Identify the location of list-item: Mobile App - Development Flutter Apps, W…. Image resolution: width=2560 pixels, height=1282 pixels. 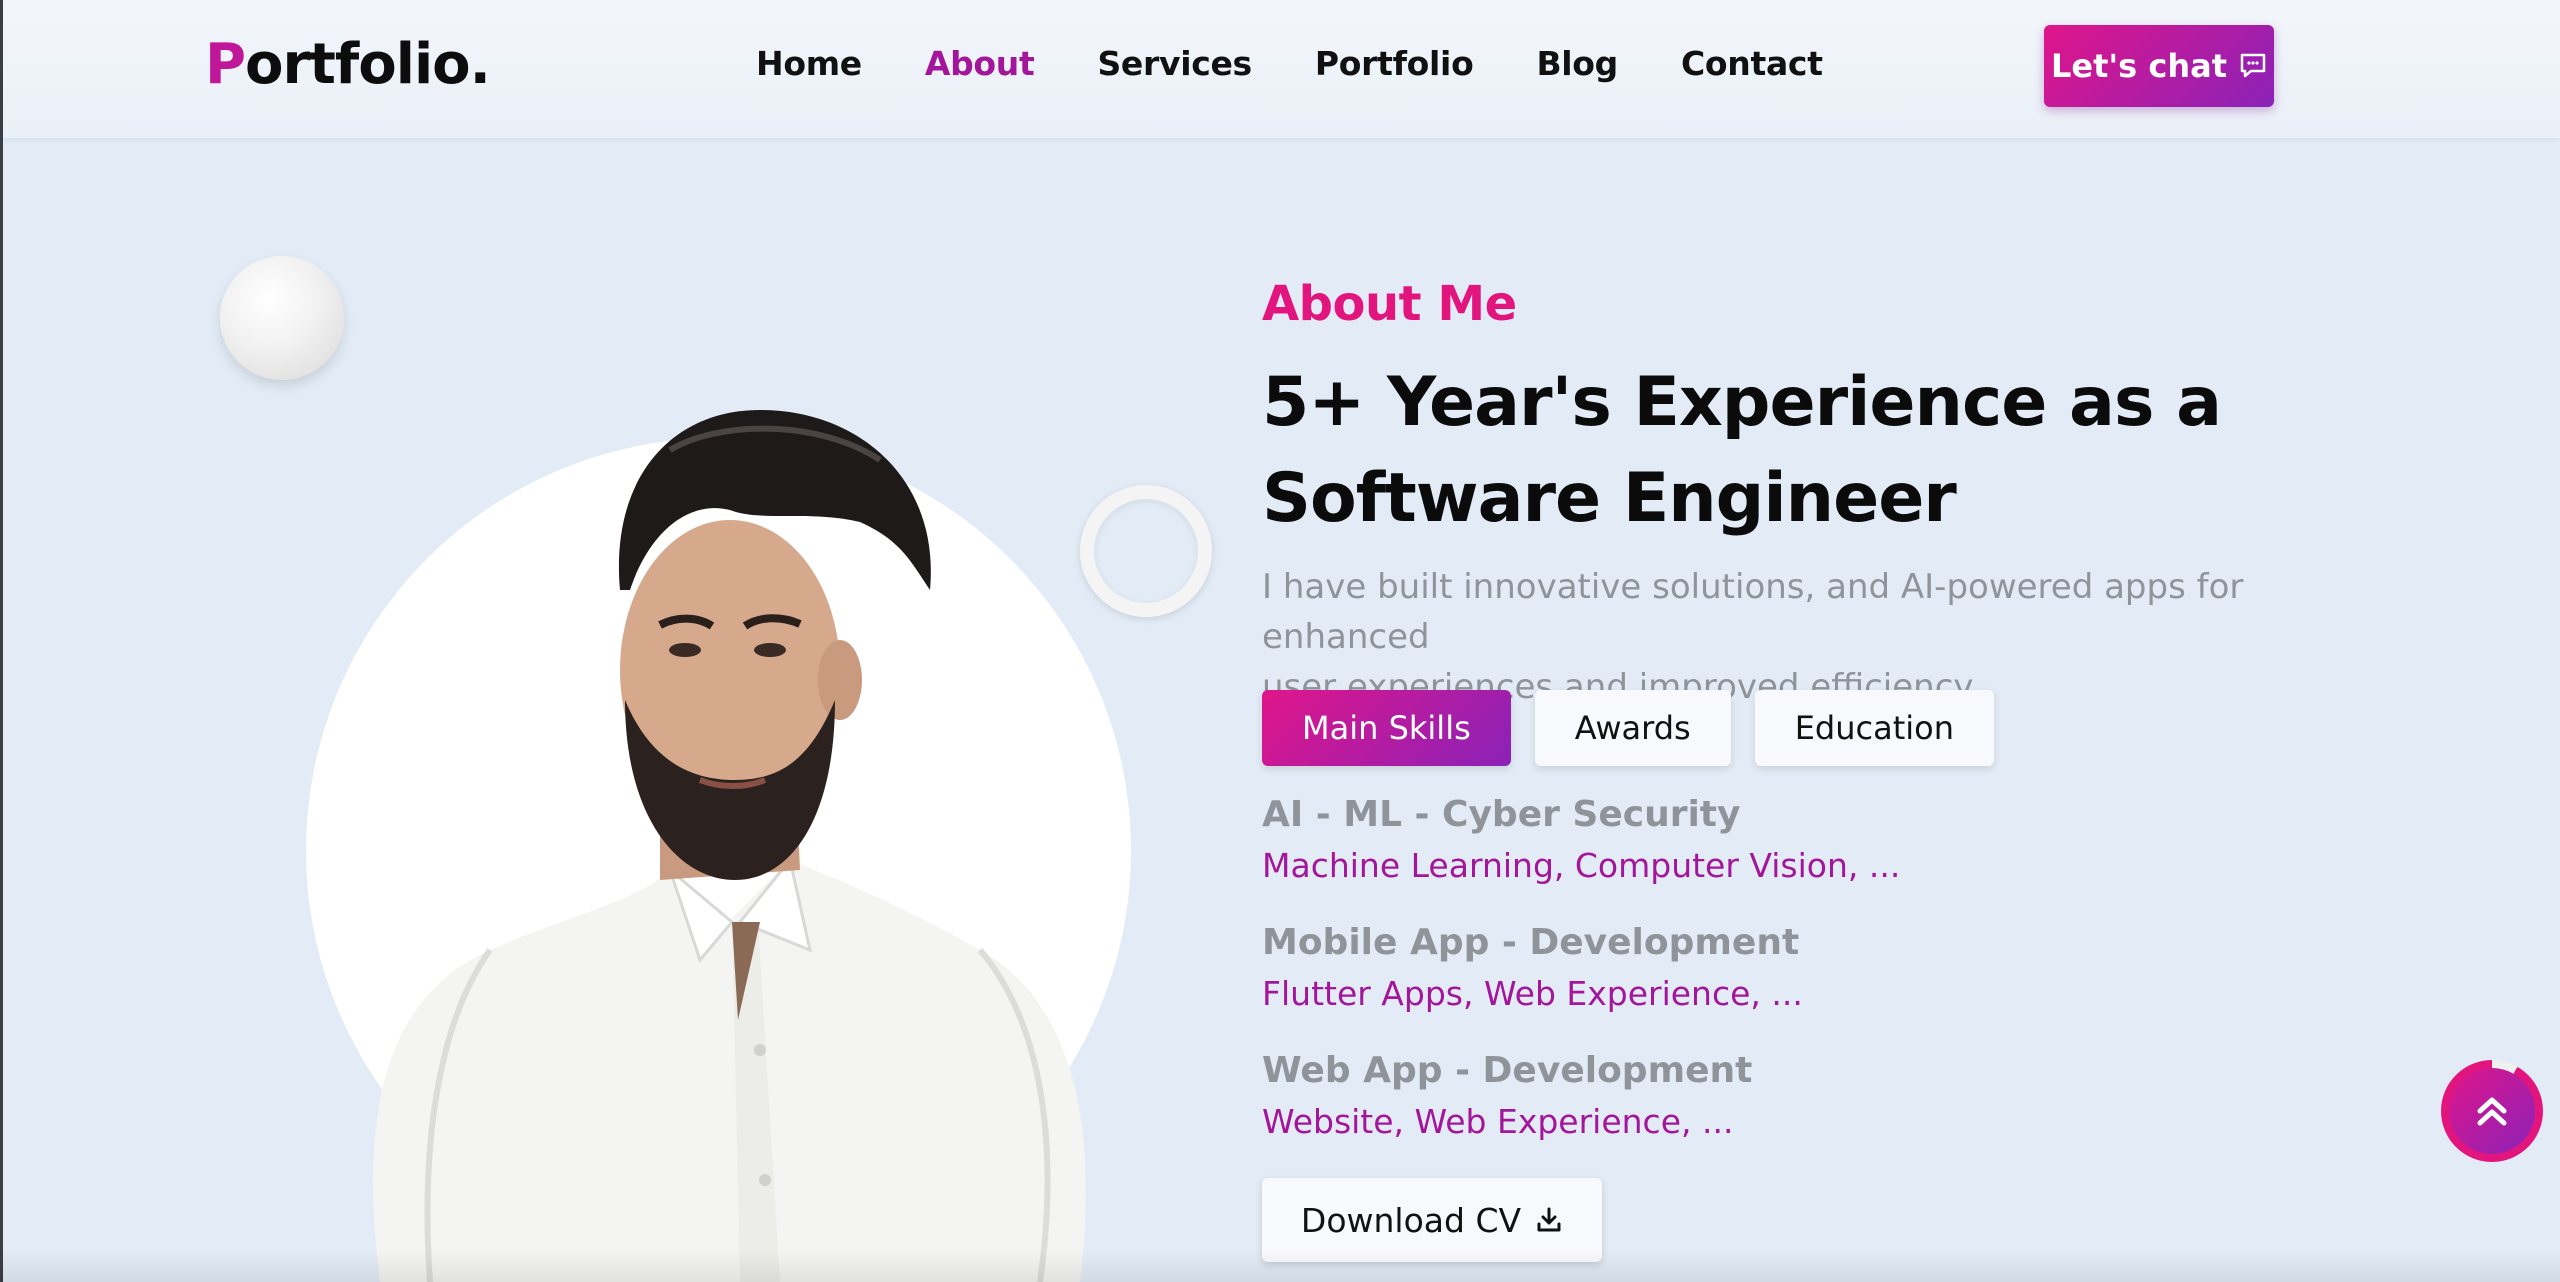
(1581, 969).